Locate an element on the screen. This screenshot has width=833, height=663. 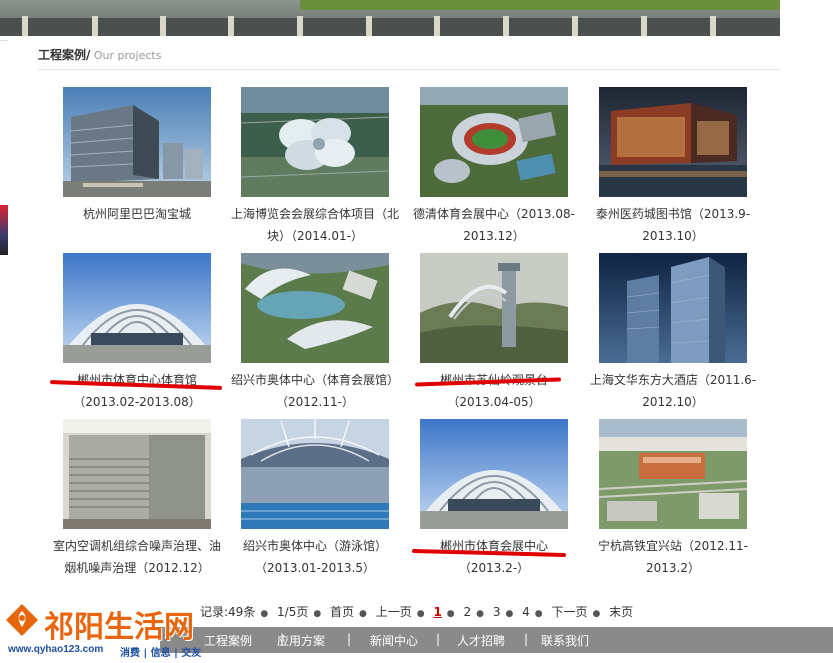
project-card: 上海文华东方大酒店（2011.6-2012.10） is located at coordinates (673, 333).